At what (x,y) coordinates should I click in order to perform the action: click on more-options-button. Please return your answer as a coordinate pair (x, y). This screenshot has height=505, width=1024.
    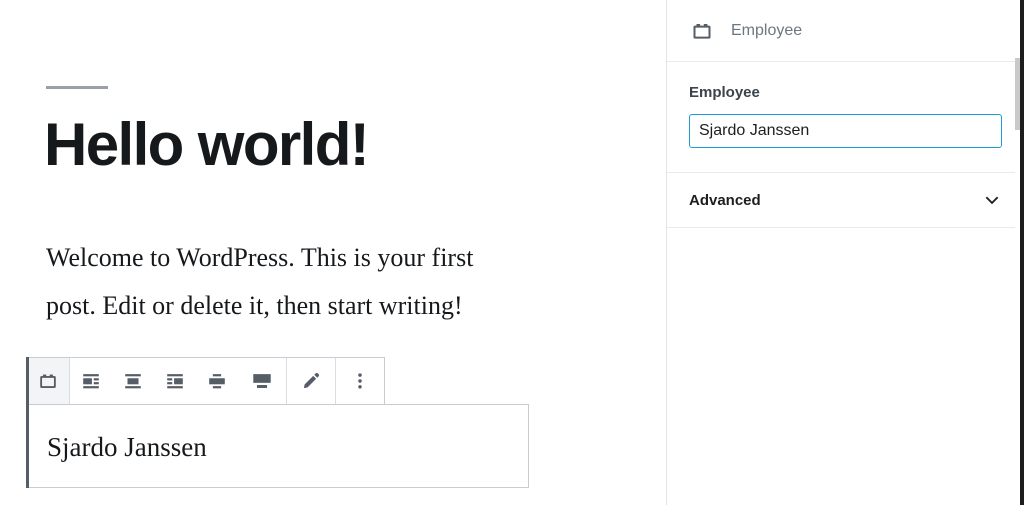
    Looking at the image, I should click on (360, 381).